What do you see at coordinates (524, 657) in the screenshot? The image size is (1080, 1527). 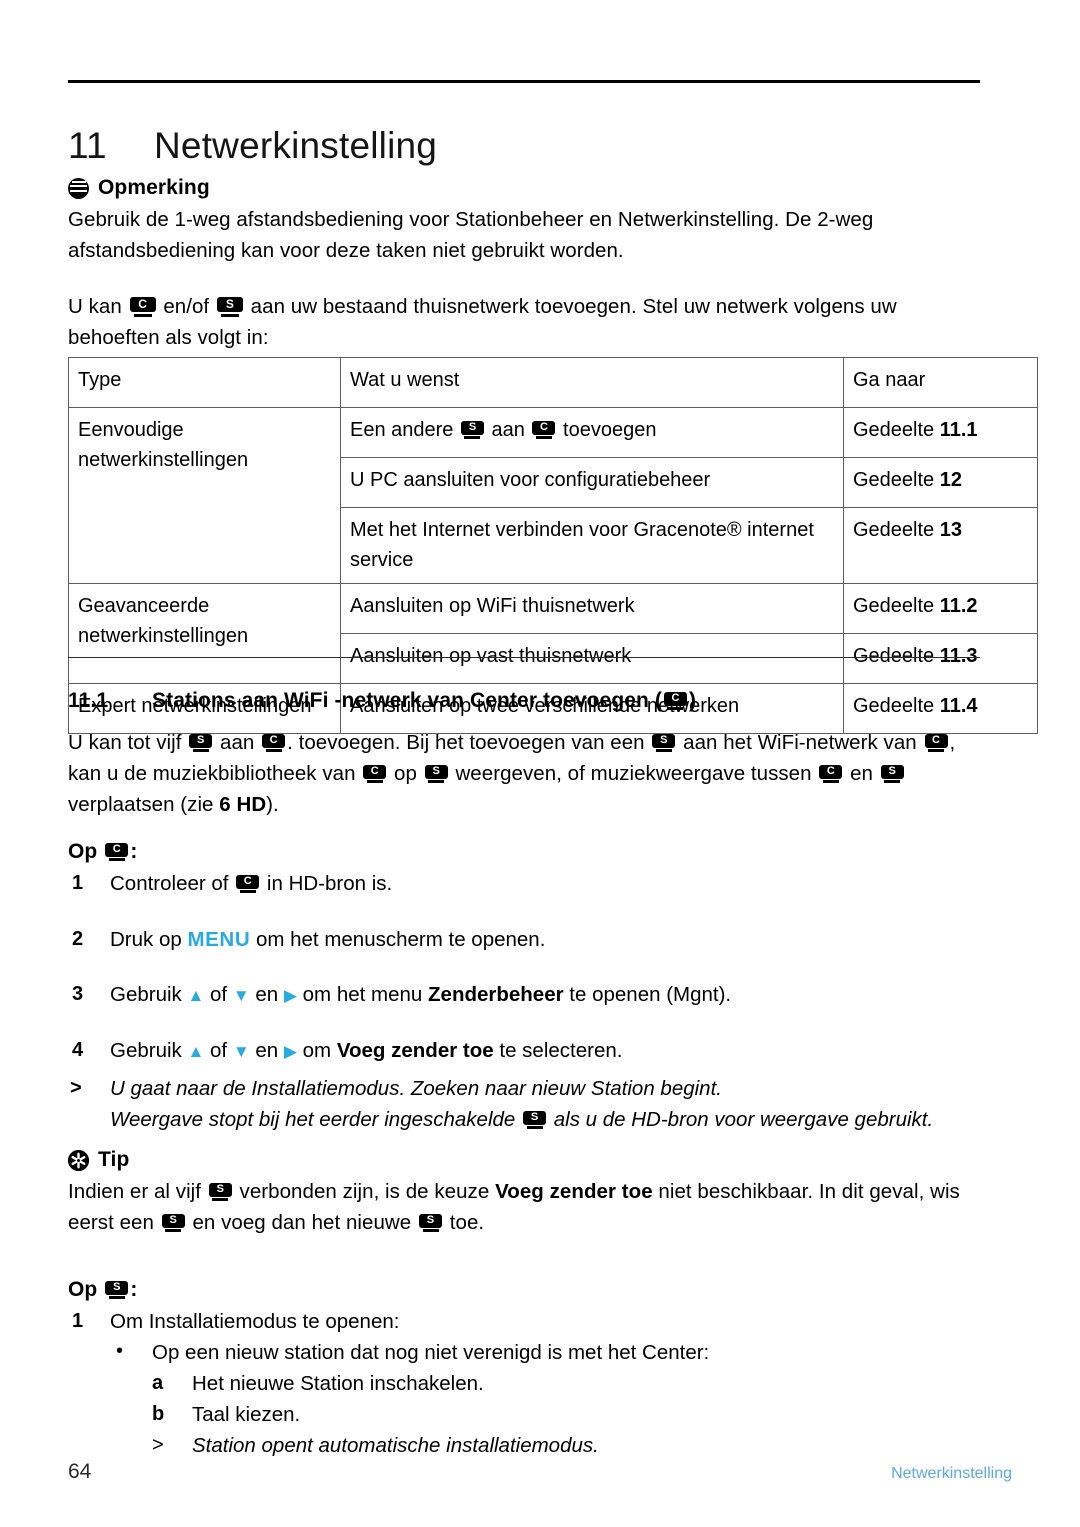 I see `section-rule` at bounding box center [524, 657].